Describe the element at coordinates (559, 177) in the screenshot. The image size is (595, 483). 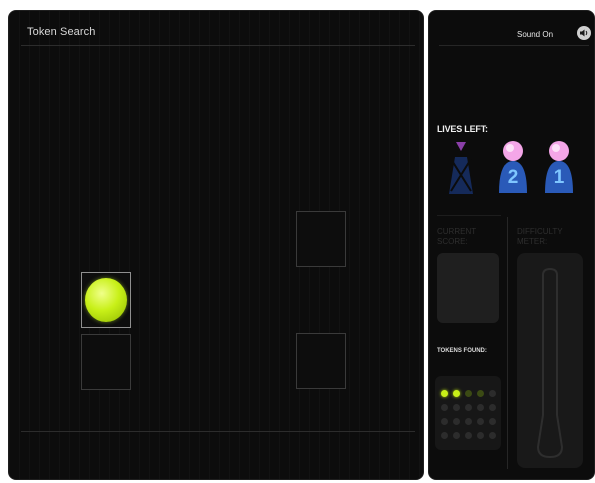
I see `life-number: 1` at that location.